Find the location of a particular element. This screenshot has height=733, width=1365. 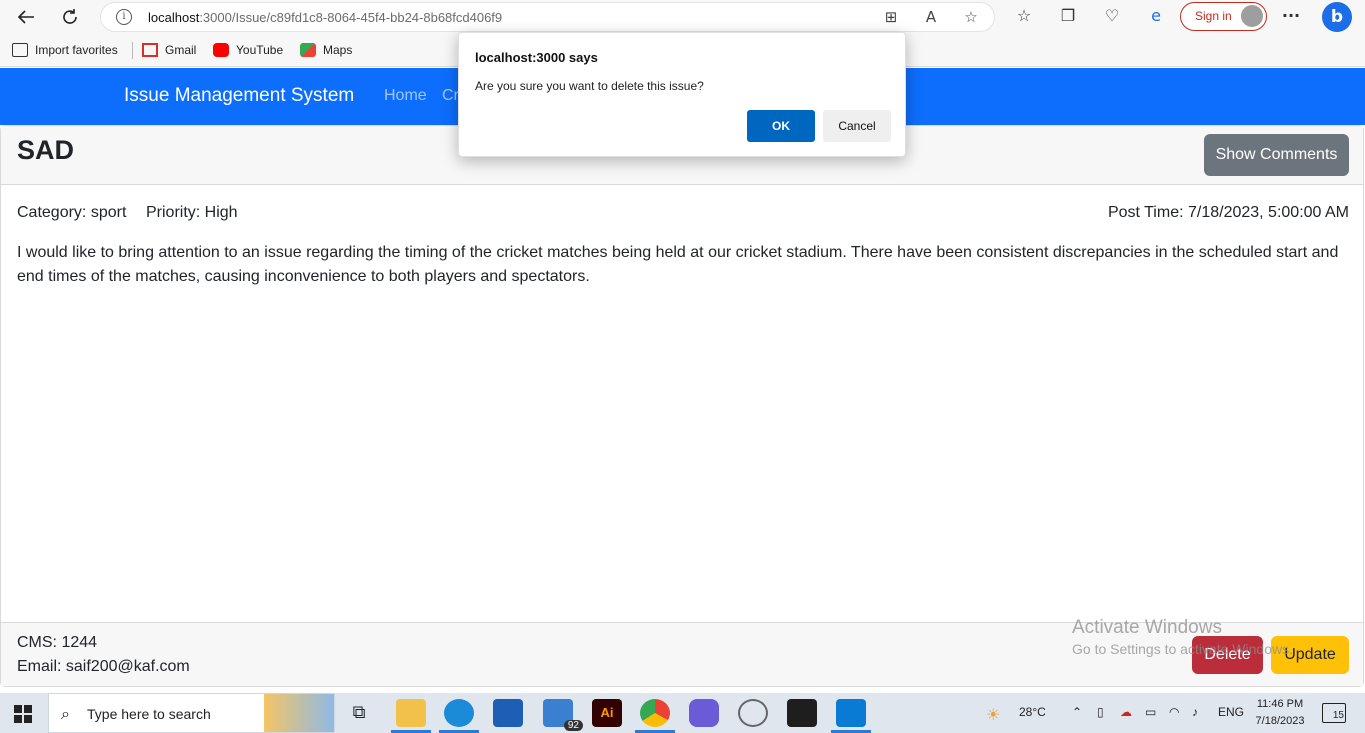

terminal-icon is located at coordinates (802, 713).